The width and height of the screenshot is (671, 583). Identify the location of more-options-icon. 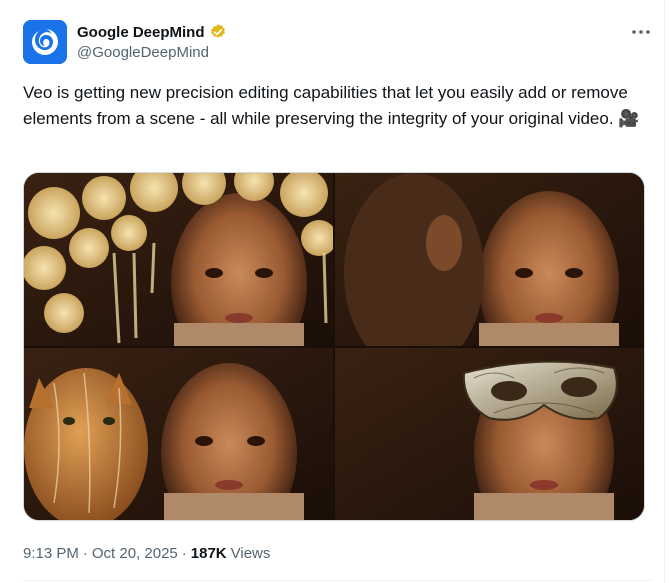
(641, 32).